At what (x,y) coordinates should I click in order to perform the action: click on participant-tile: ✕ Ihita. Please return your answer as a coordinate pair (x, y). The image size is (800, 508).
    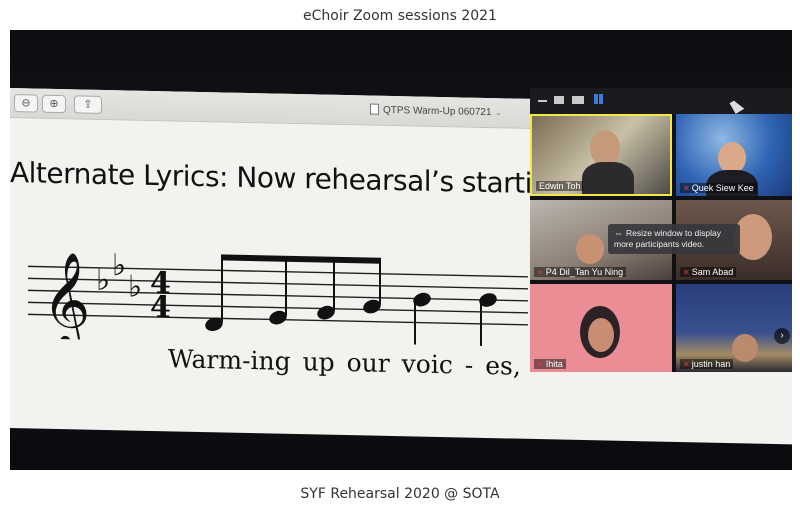
    Looking at the image, I should click on (601, 328).